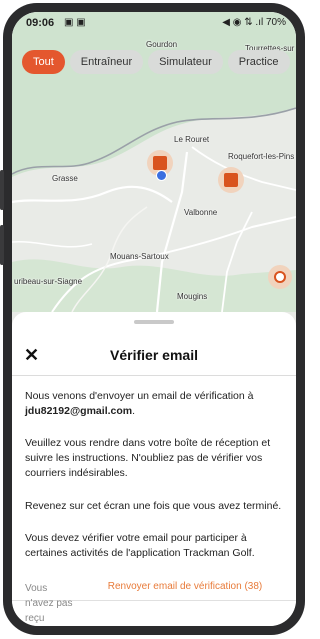  What do you see at coordinates (154, 322) in the screenshot?
I see `sheet-drag-handle` at bounding box center [154, 322].